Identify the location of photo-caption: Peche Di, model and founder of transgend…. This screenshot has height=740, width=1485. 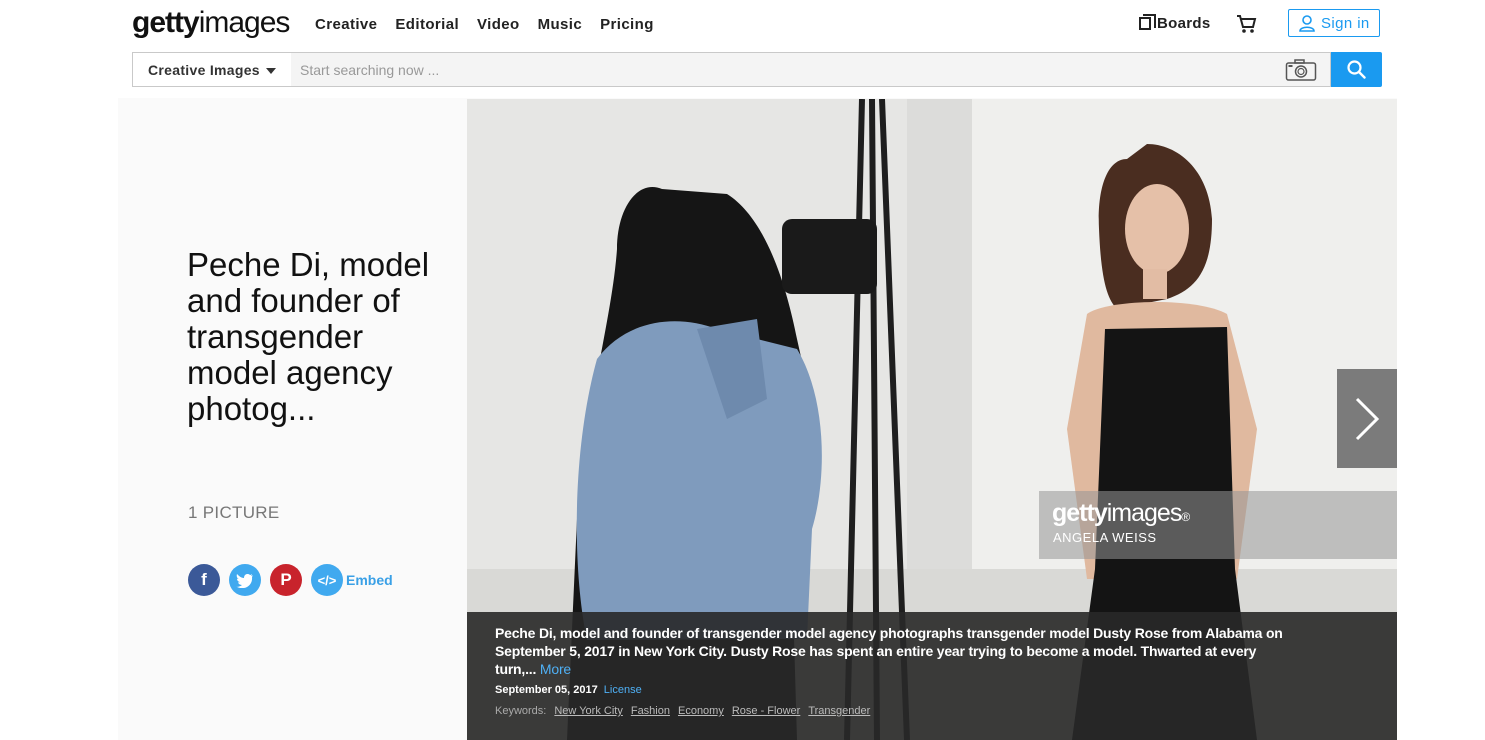
(932, 676).